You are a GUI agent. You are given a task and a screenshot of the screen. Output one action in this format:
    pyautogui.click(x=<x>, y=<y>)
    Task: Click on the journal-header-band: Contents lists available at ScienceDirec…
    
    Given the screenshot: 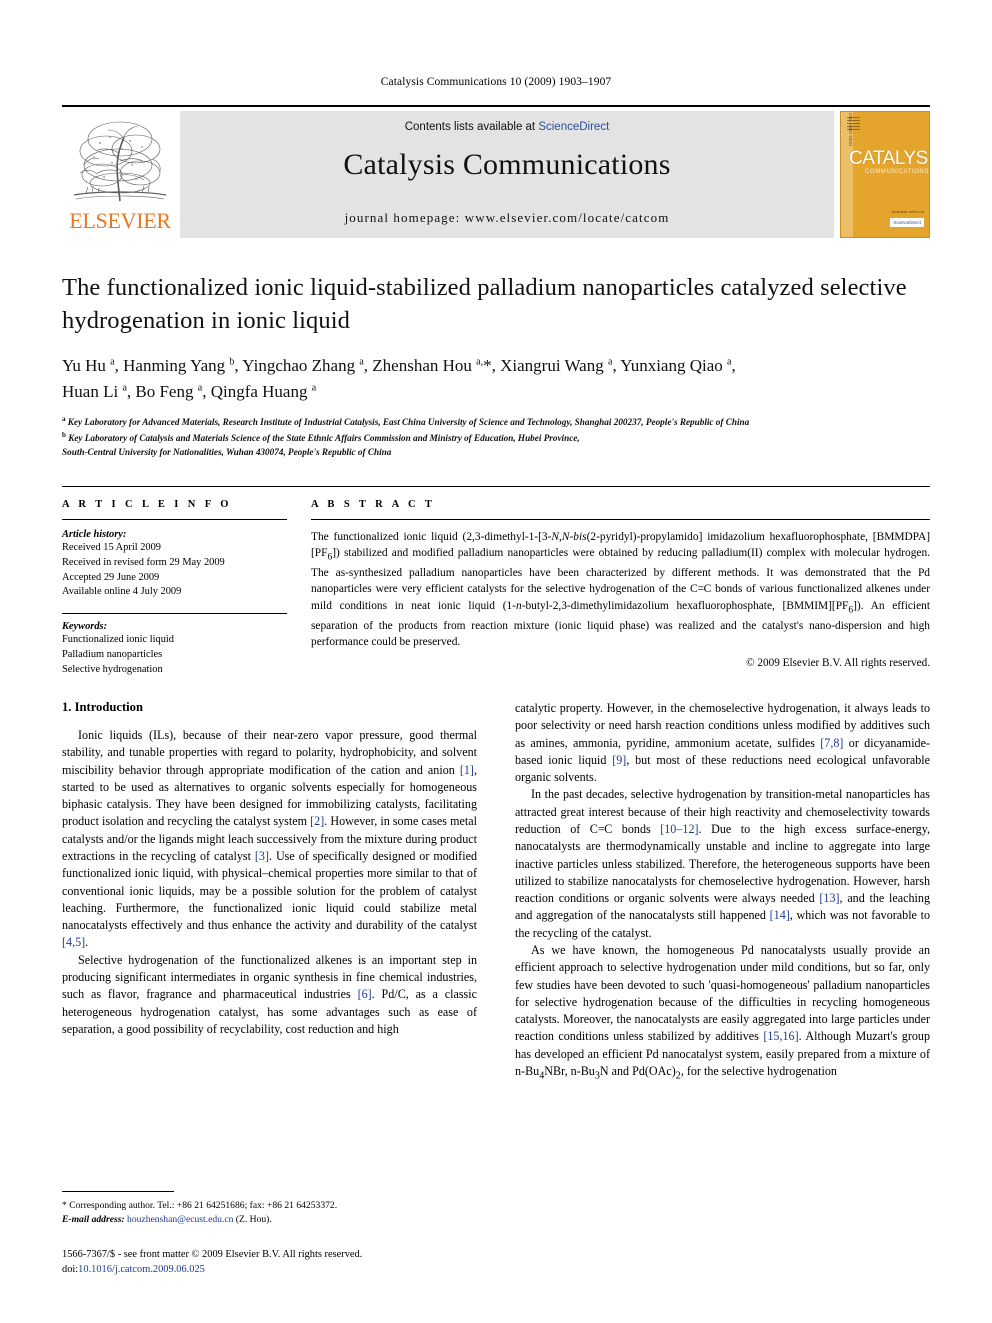 What is the action you would take?
    pyautogui.click(x=507, y=174)
    